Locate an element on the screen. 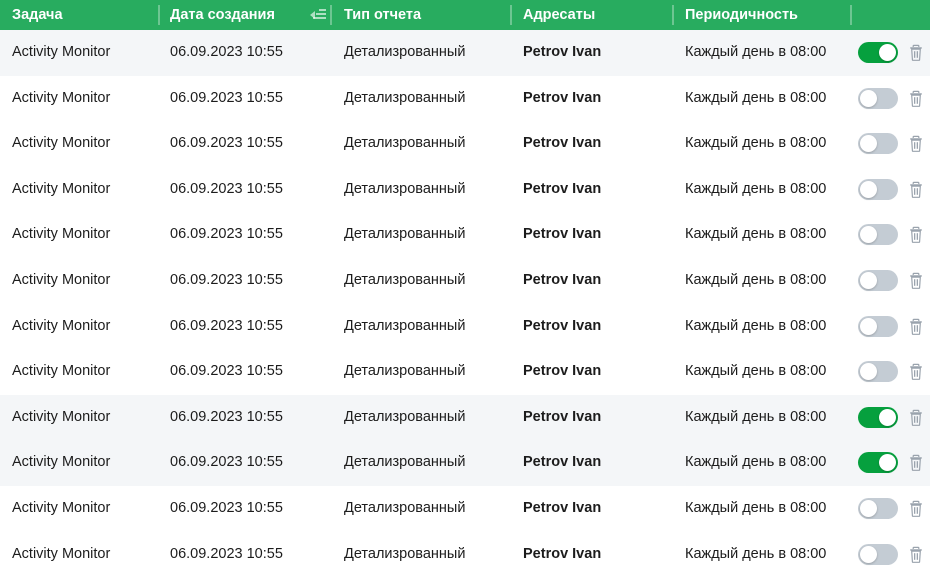  column-header-periodicity: Периодичность is located at coordinates (767, 15).